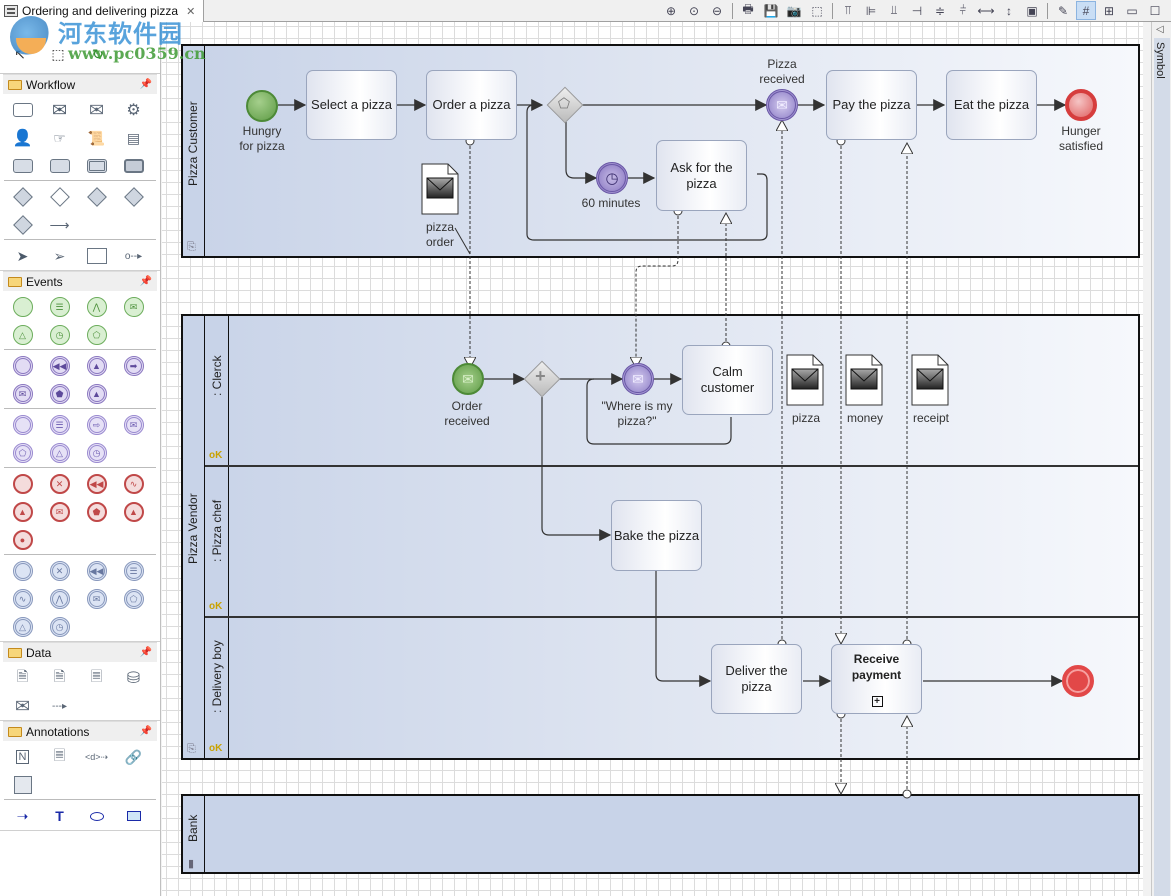 The width and height of the screenshot is (1171, 896). What do you see at coordinates (96, 599) in the screenshot?
I see `palette-event-bd-6: ✉` at bounding box center [96, 599].